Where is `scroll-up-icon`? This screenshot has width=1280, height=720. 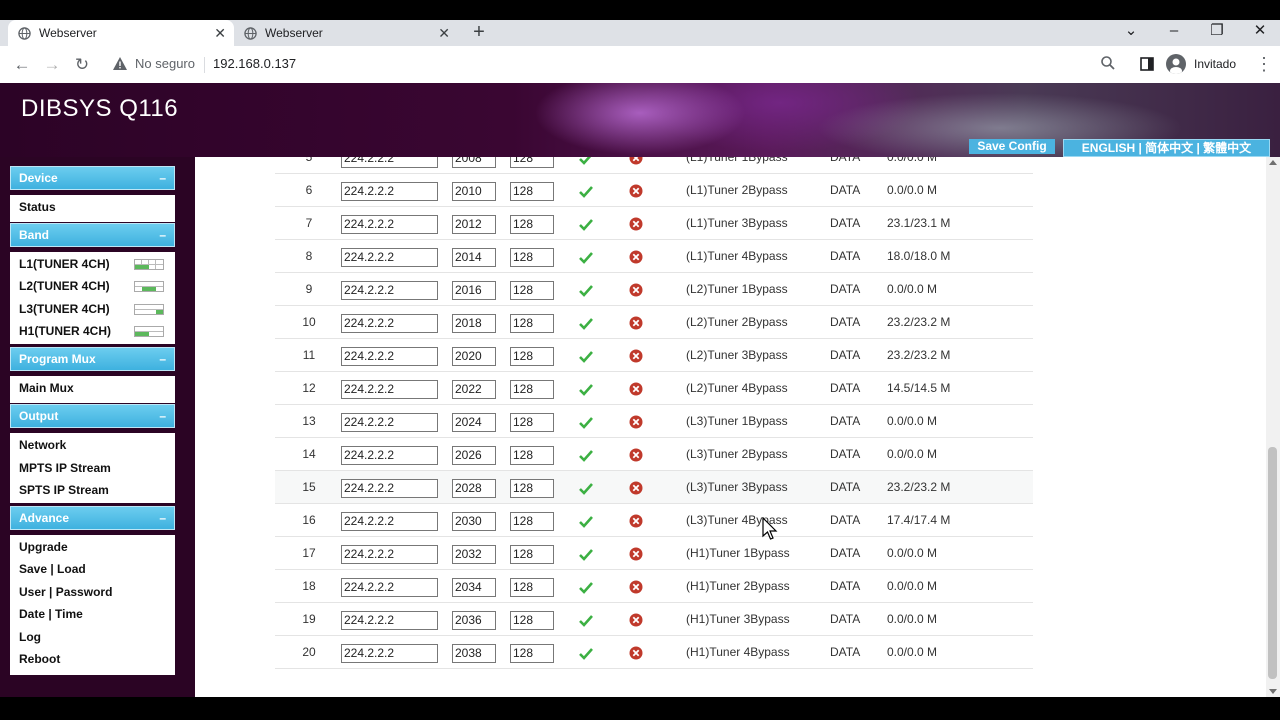 scroll-up-icon is located at coordinates (1273, 162).